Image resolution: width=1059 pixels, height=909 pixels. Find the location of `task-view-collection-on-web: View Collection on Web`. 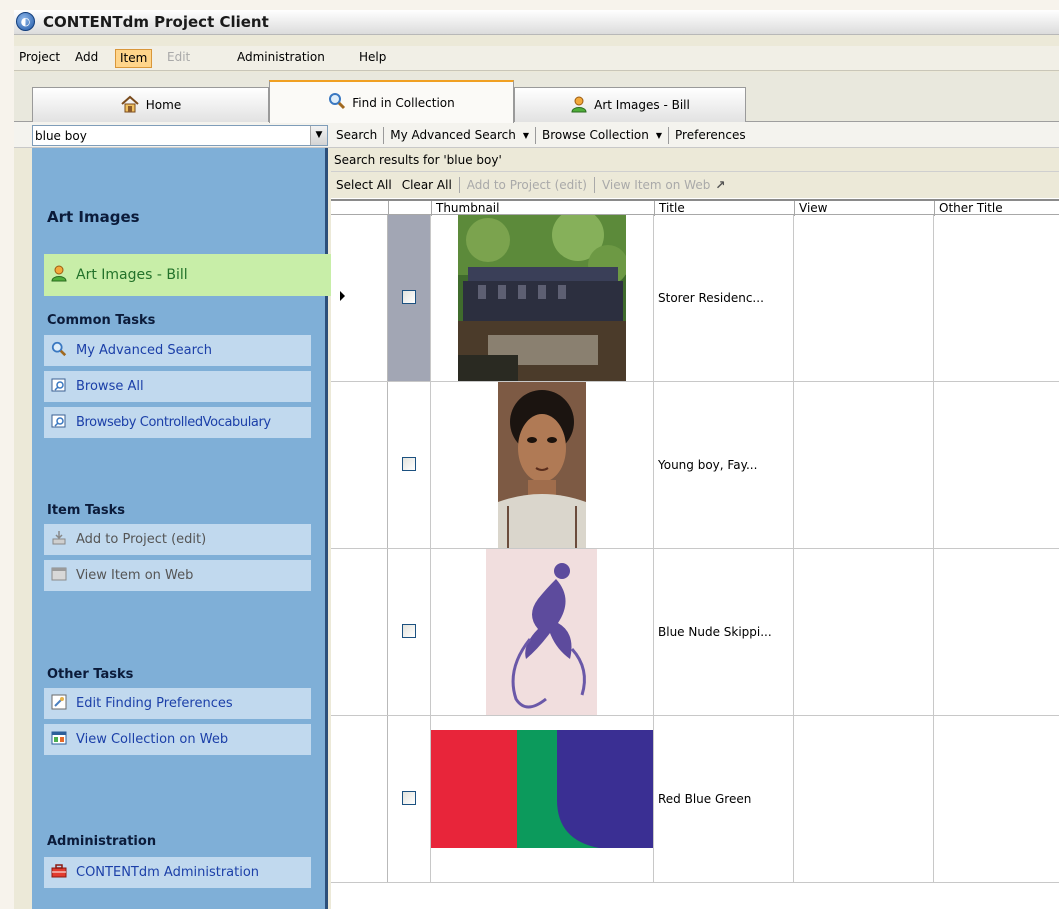

task-view-collection-on-web: View Collection on Web is located at coordinates (177, 739).